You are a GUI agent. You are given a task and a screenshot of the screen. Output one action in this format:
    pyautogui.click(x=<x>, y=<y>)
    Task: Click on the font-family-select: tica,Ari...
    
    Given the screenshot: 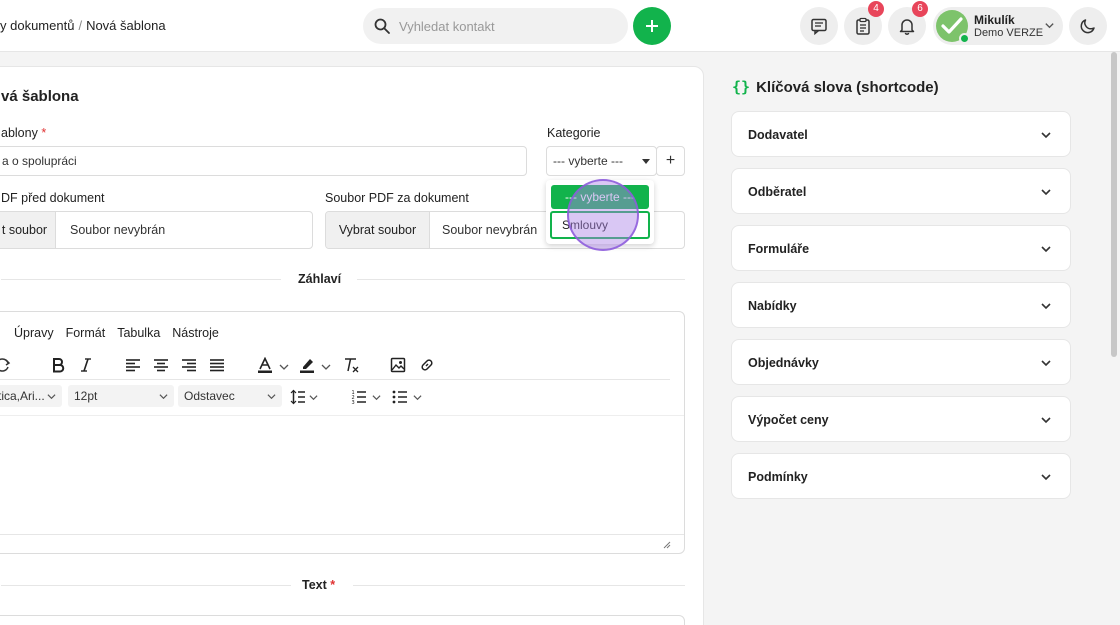 What is the action you would take?
    pyautogui.click(x=31, y=396)
    